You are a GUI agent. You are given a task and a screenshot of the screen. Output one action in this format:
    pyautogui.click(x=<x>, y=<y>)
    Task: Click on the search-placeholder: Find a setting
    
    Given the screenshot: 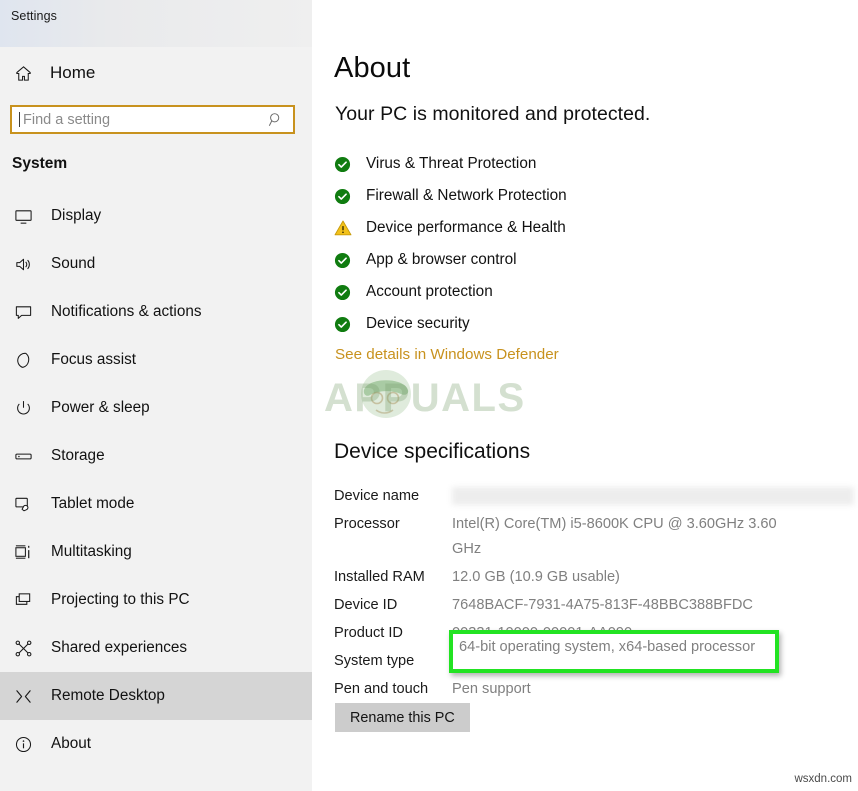 What is the action you would take?
    pyautogui.click(x=67, y=119)
    